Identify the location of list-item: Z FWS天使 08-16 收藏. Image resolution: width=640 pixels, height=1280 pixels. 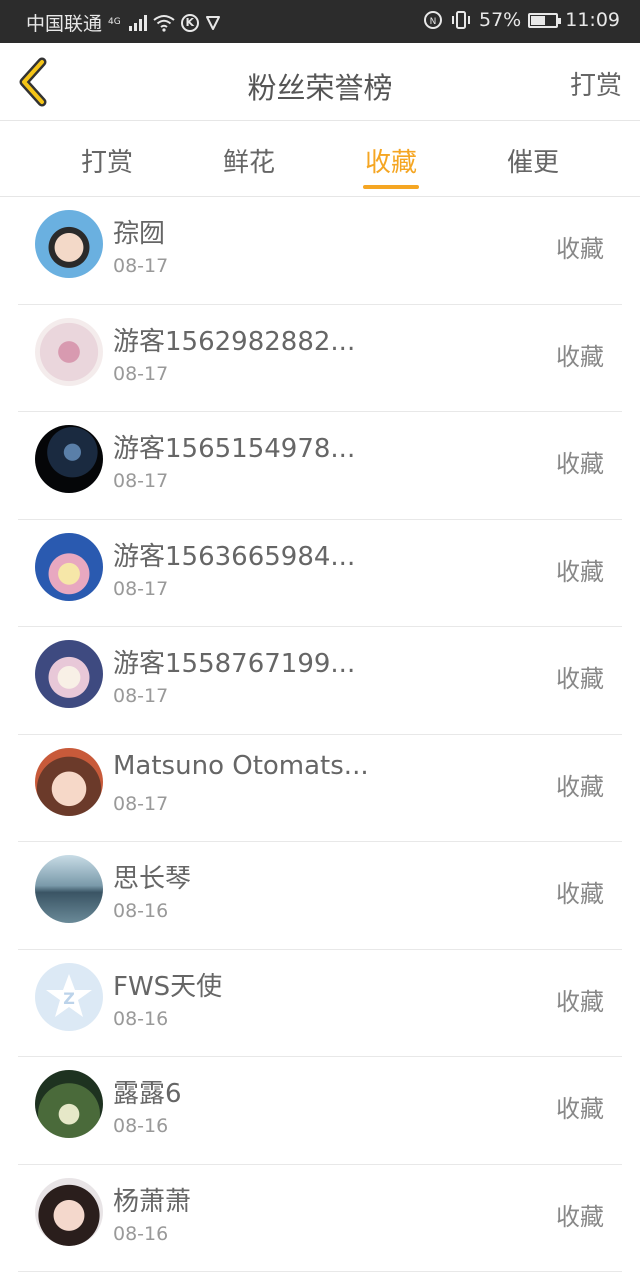
(320, 1003).